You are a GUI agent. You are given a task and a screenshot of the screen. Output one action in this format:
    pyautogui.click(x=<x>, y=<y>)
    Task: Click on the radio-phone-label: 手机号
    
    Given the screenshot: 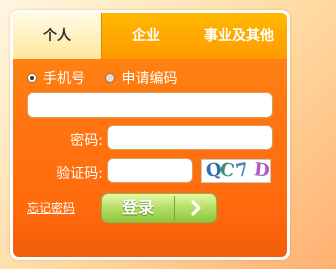 What is the action you would take?
    pyautogui.click(x=64, y=79)
    